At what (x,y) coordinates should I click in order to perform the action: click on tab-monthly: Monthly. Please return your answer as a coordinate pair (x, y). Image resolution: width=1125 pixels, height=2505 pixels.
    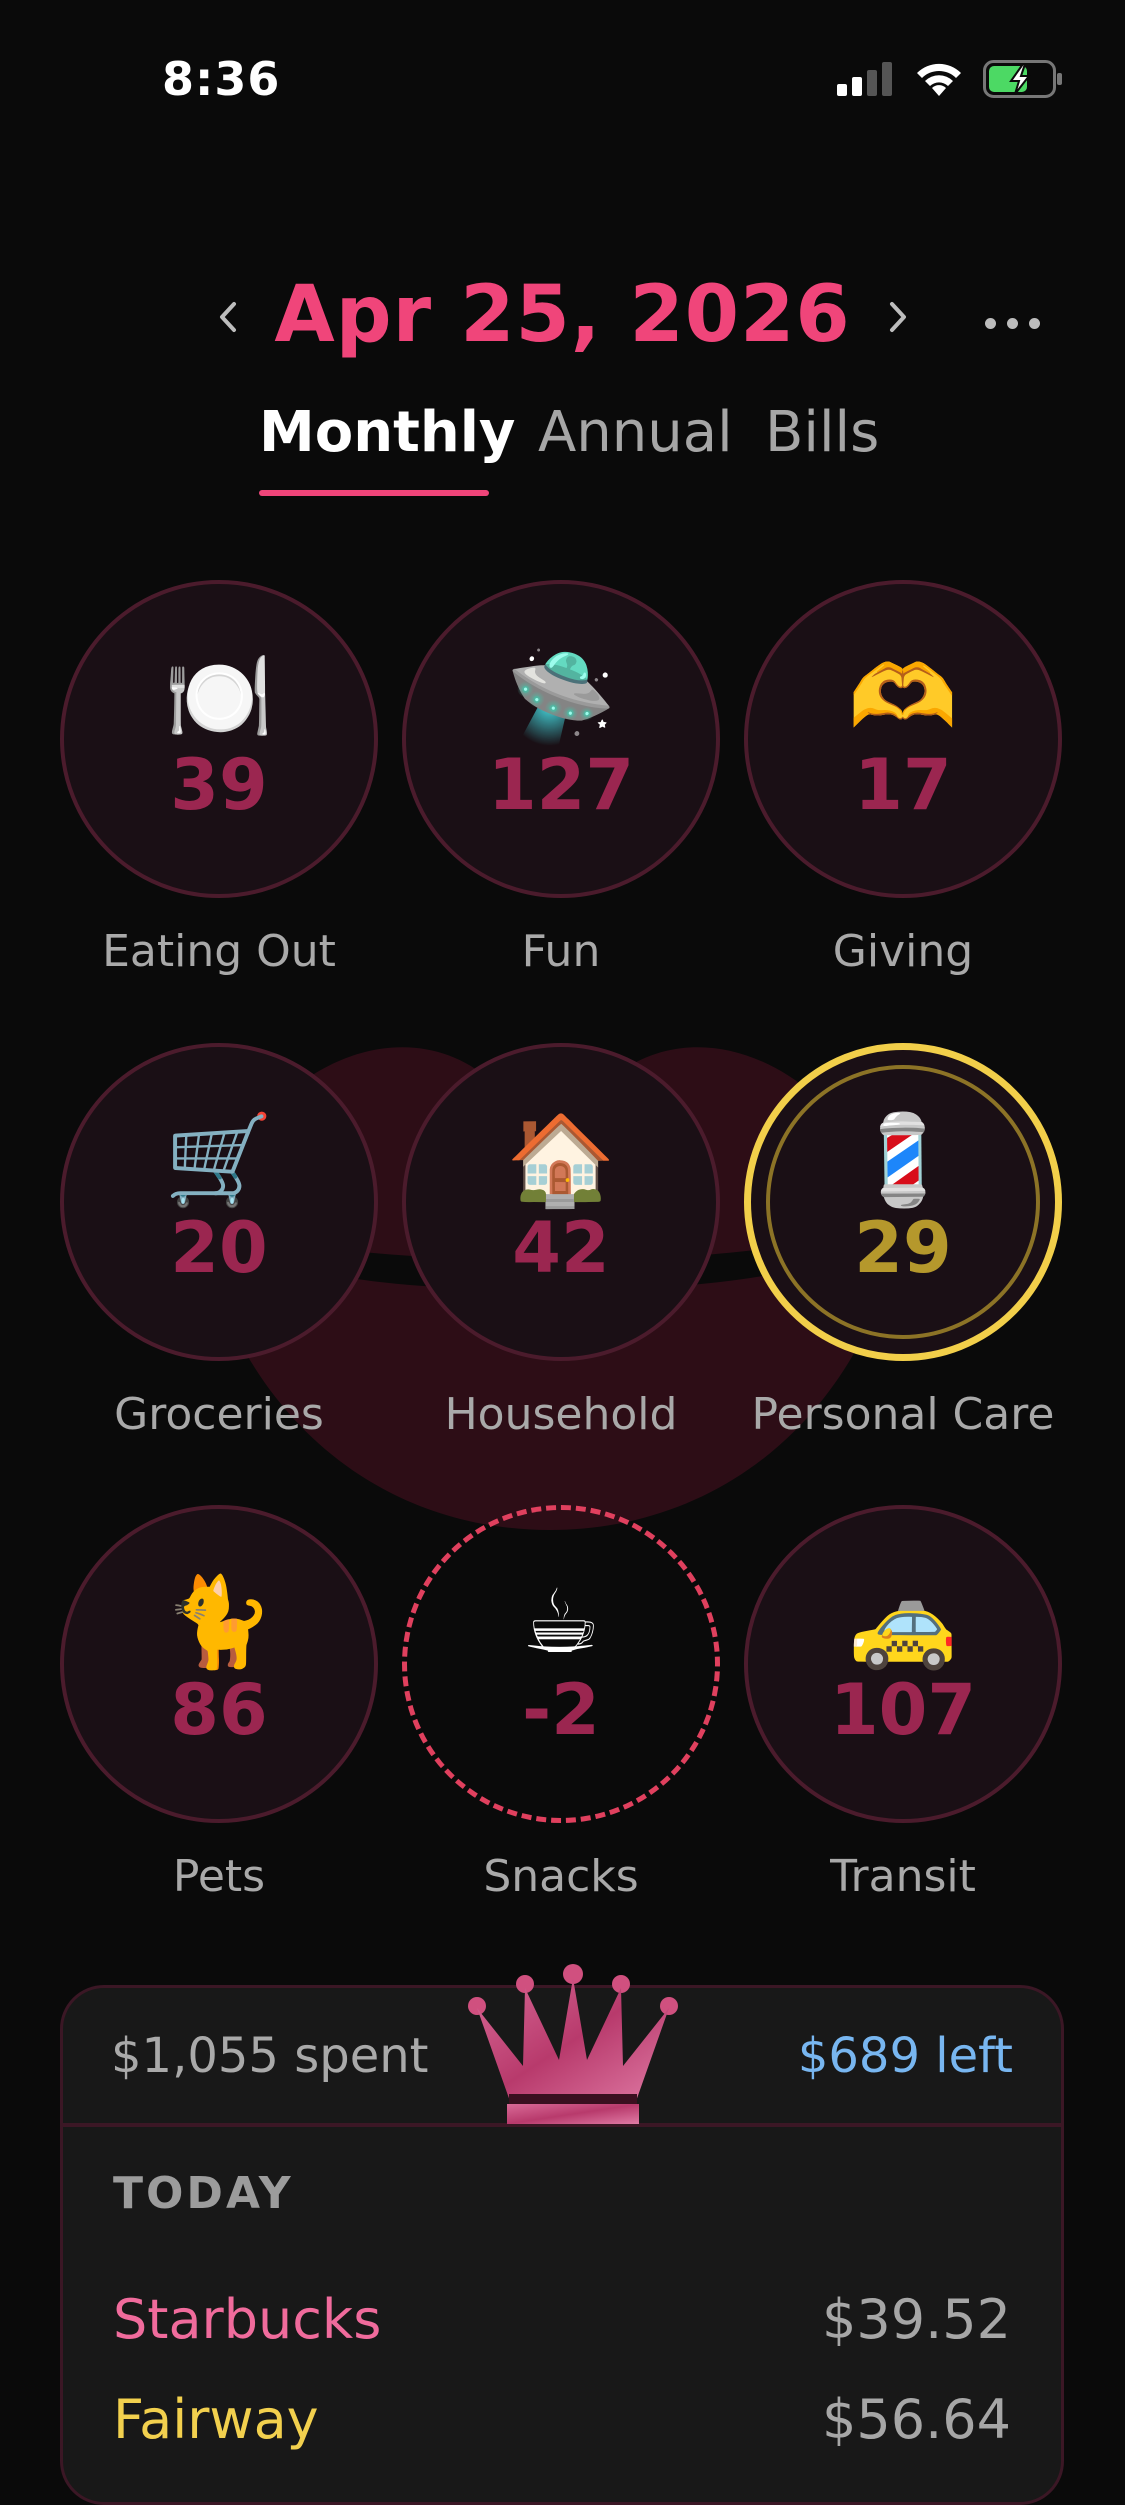
    Looking at the image, I should click on (387, 432).